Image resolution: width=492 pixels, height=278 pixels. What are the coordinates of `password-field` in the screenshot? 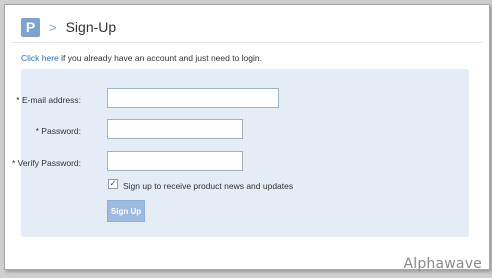 It's located at (175, 129).